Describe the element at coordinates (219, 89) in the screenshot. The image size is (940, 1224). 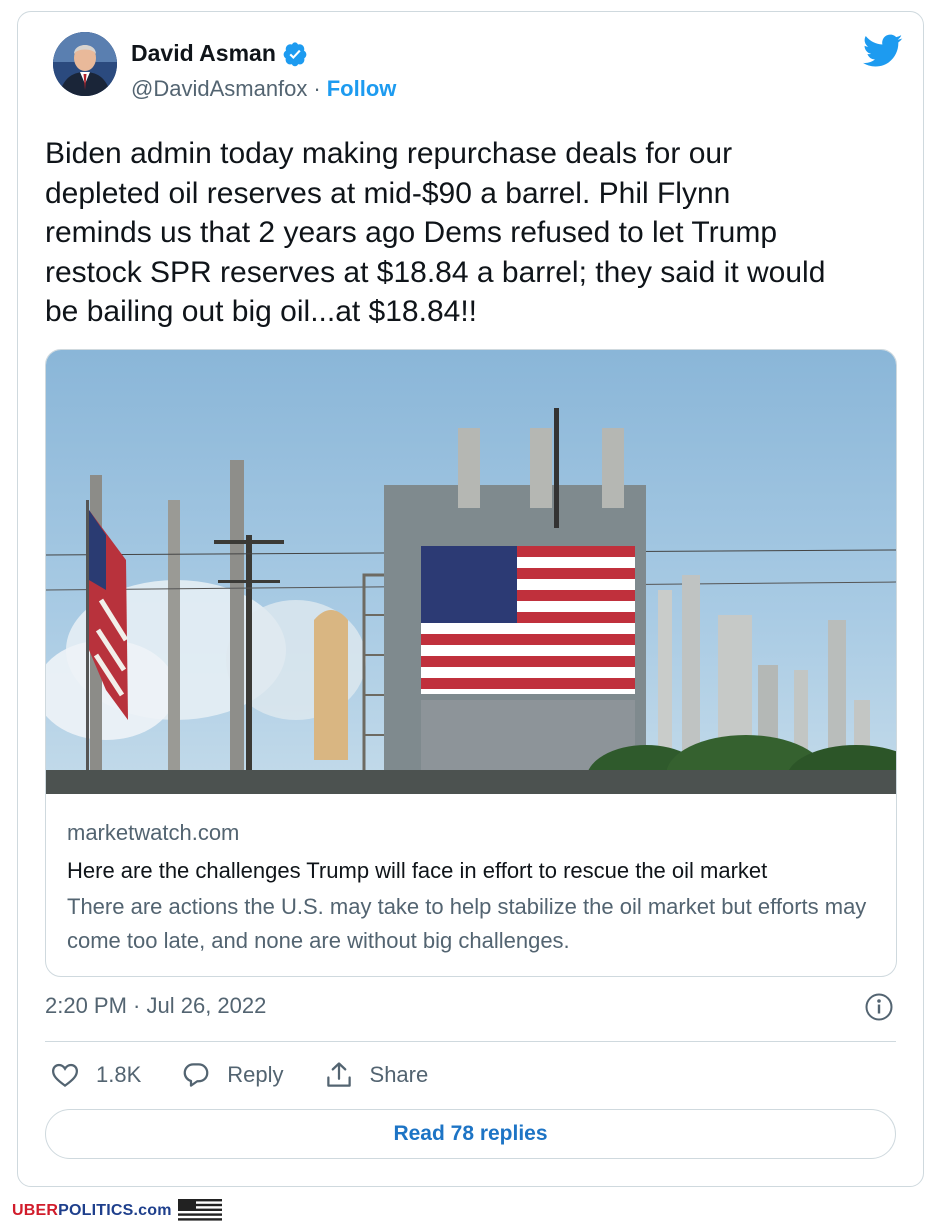
I see `author-handle: @DavidAsmanfox` at that location.